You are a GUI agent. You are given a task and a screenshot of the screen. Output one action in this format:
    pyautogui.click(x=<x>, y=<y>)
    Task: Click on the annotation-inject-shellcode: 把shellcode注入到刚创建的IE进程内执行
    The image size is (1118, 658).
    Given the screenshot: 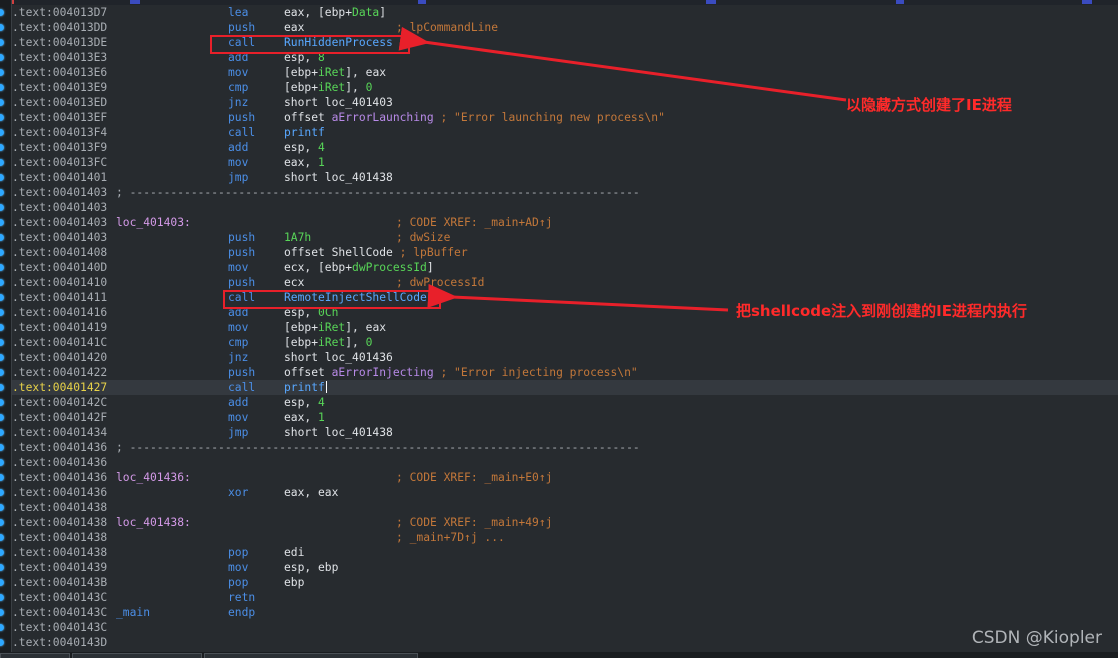 What is the action you would take?
    pyautogui.click(x=881, y=311)
    